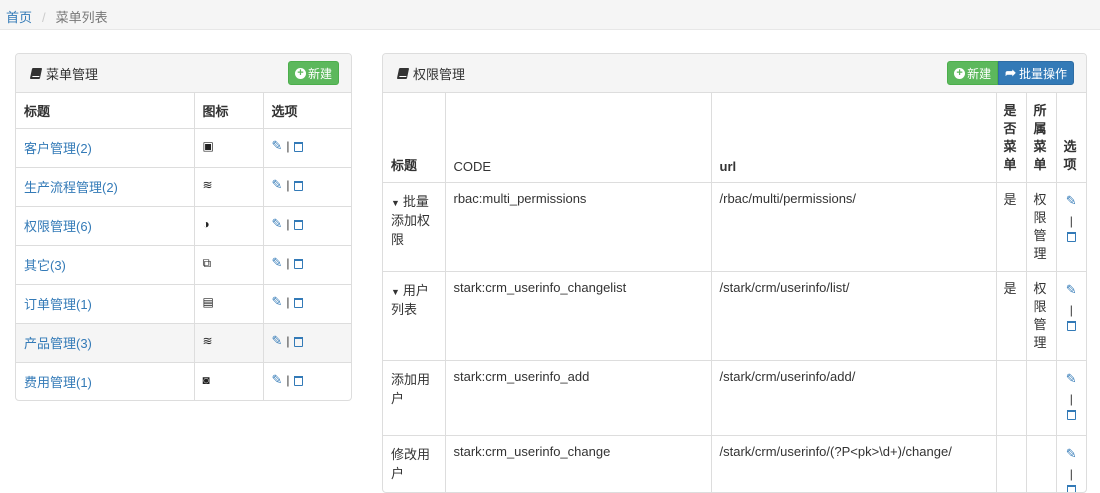 Image resolution: width=1100 pixels, height=493 pixels. I want to click on menu-title-link: 生产流程管理(2), so click(71, 187).